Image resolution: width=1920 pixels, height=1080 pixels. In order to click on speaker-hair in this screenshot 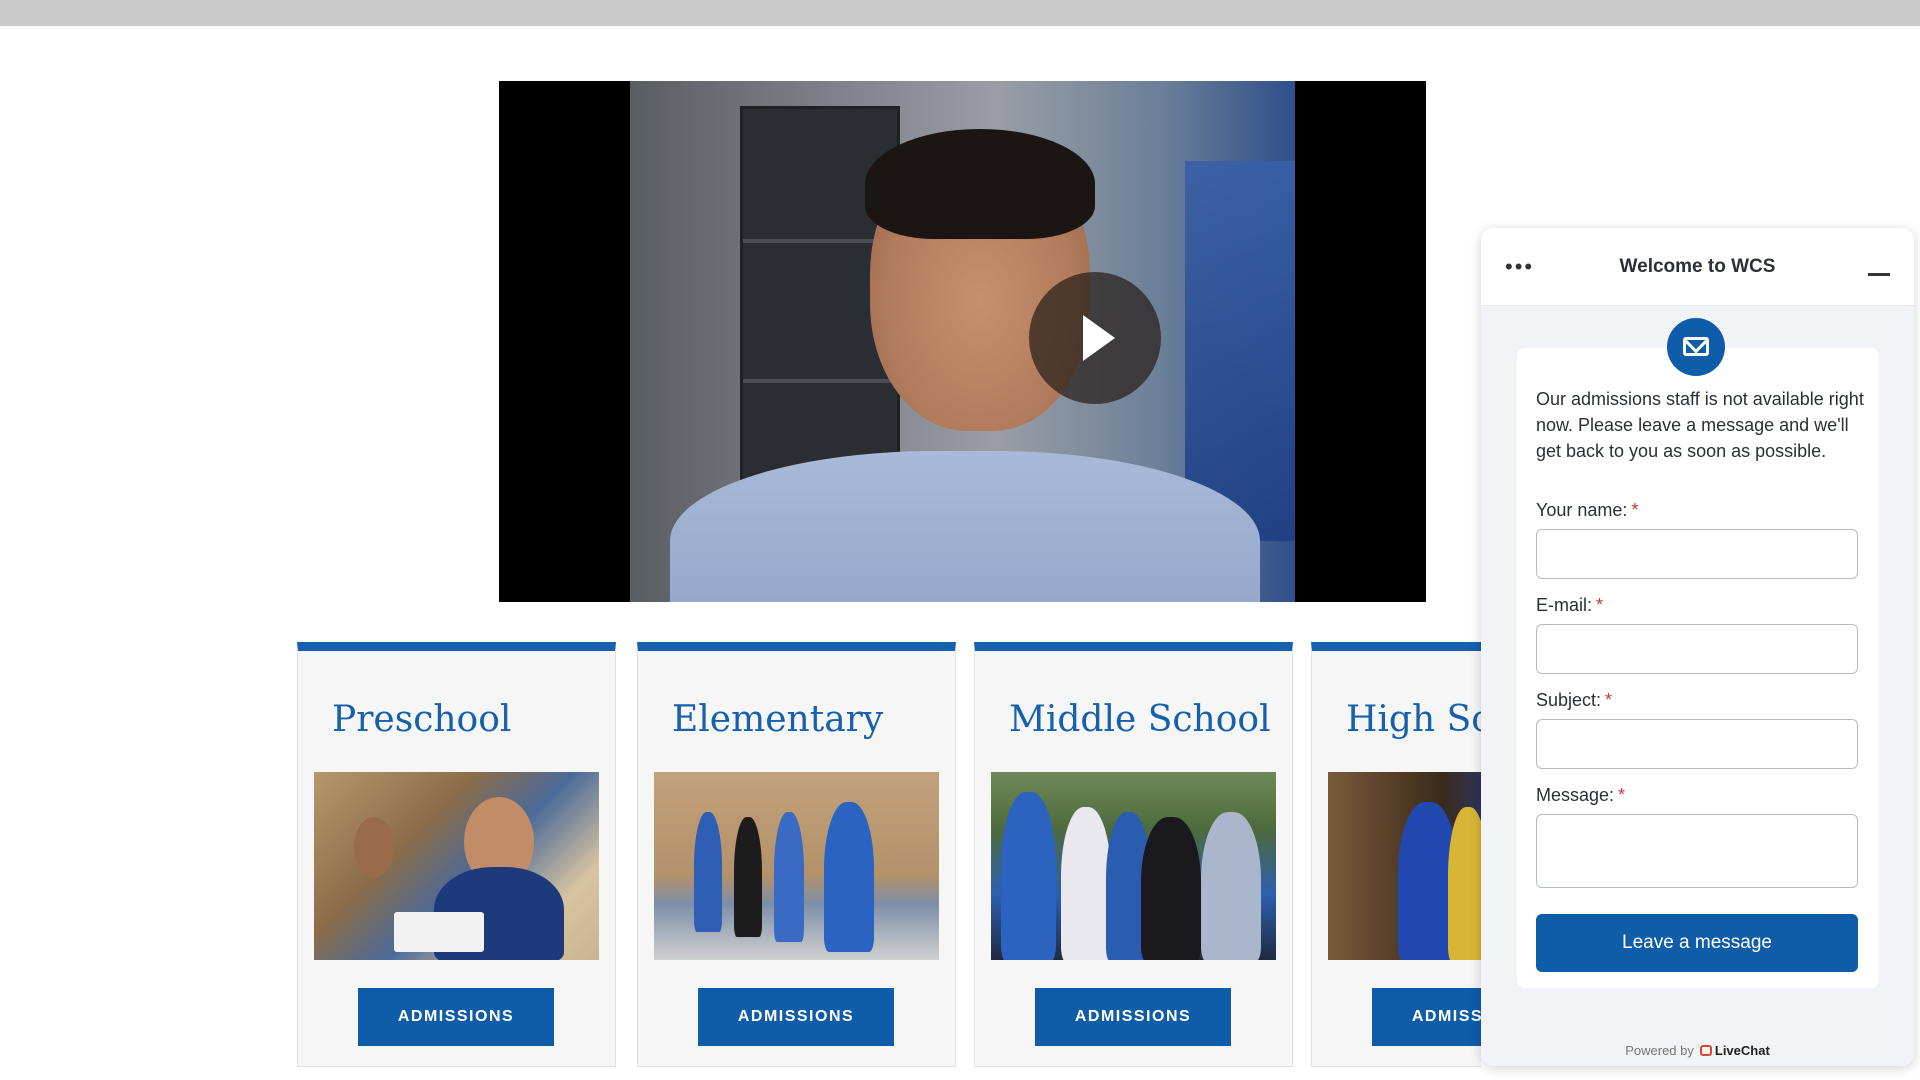, I will do `click(980, 184)`.